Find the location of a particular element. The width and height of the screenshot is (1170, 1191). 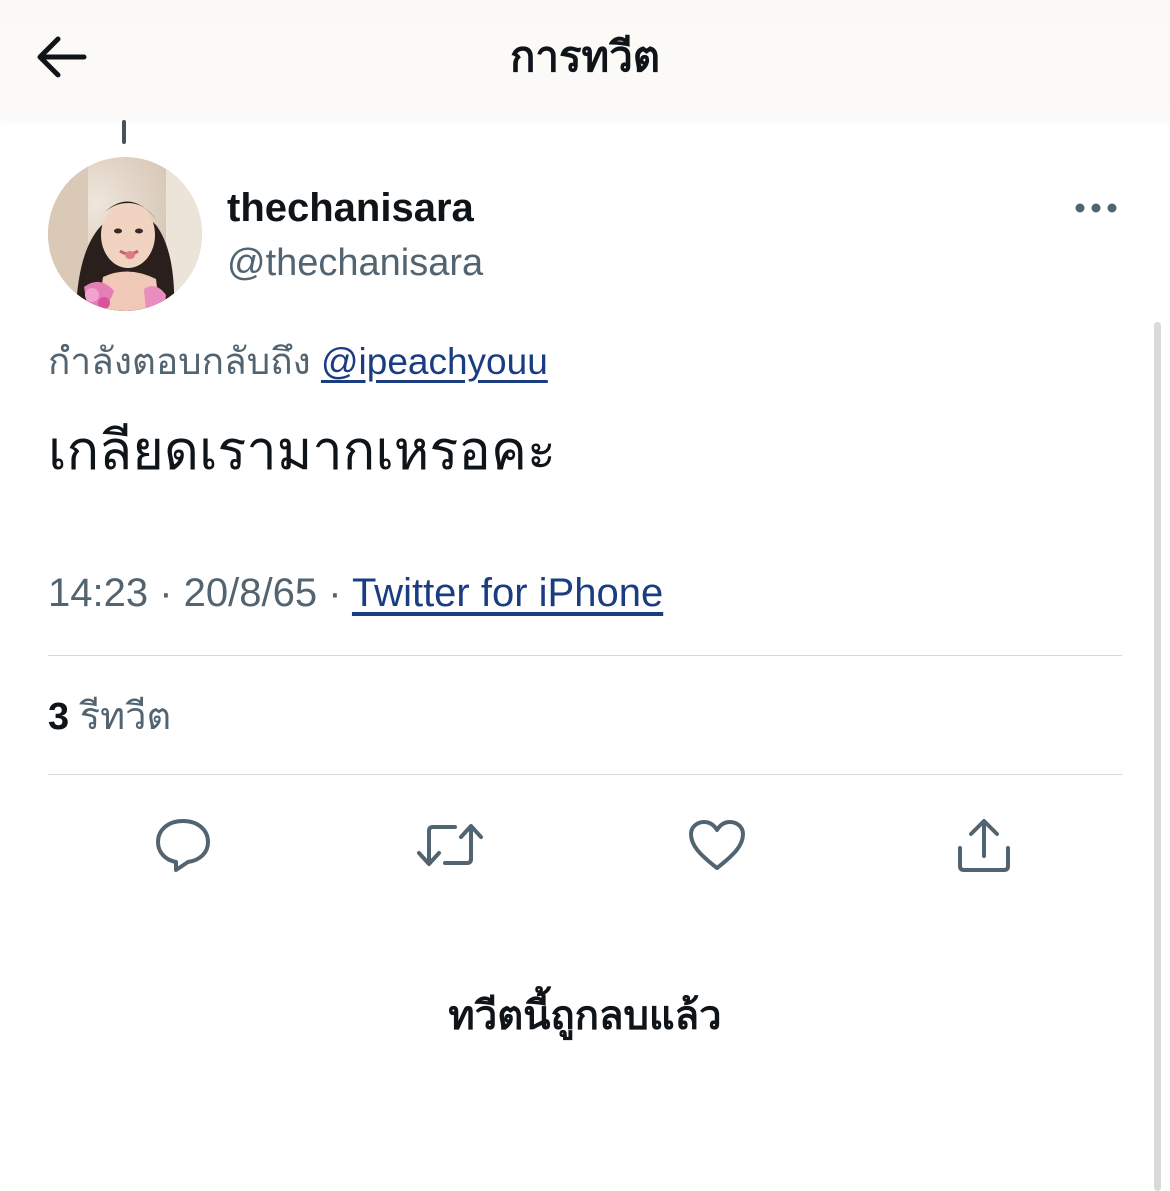

tweet-metadata: 14:23 · 20/8/65 · Twitter for iPhone is located at coordinates (355, 593).